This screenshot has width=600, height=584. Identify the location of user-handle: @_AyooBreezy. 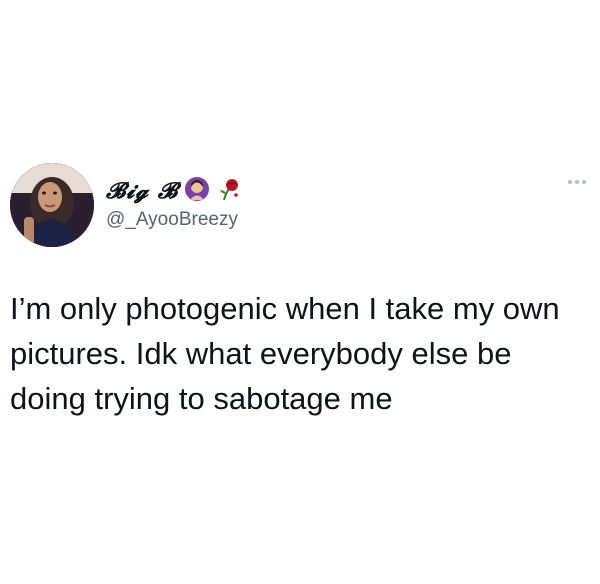
(323, 220).